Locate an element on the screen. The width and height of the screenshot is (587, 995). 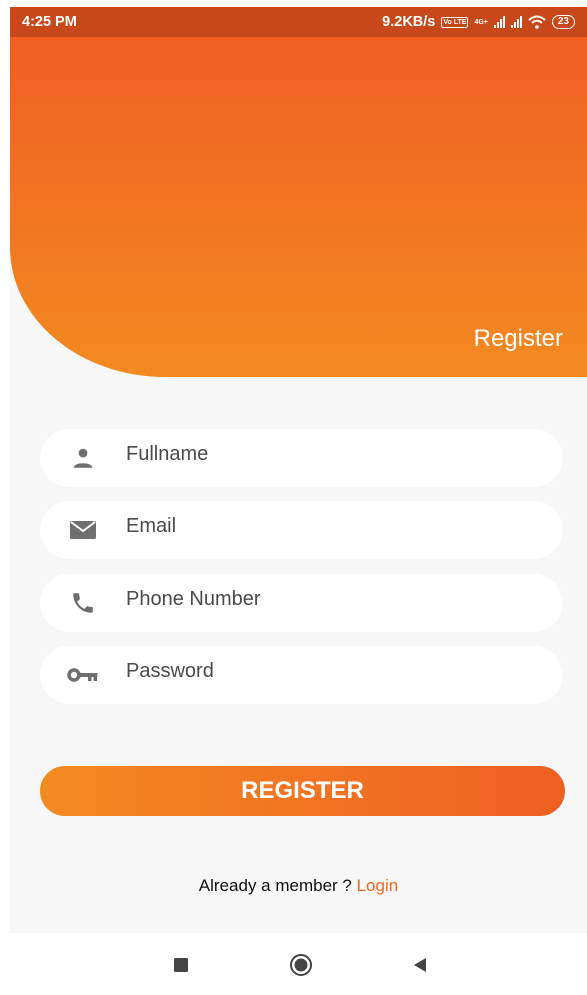
login-link: Login is located at coordinates (378, 885).